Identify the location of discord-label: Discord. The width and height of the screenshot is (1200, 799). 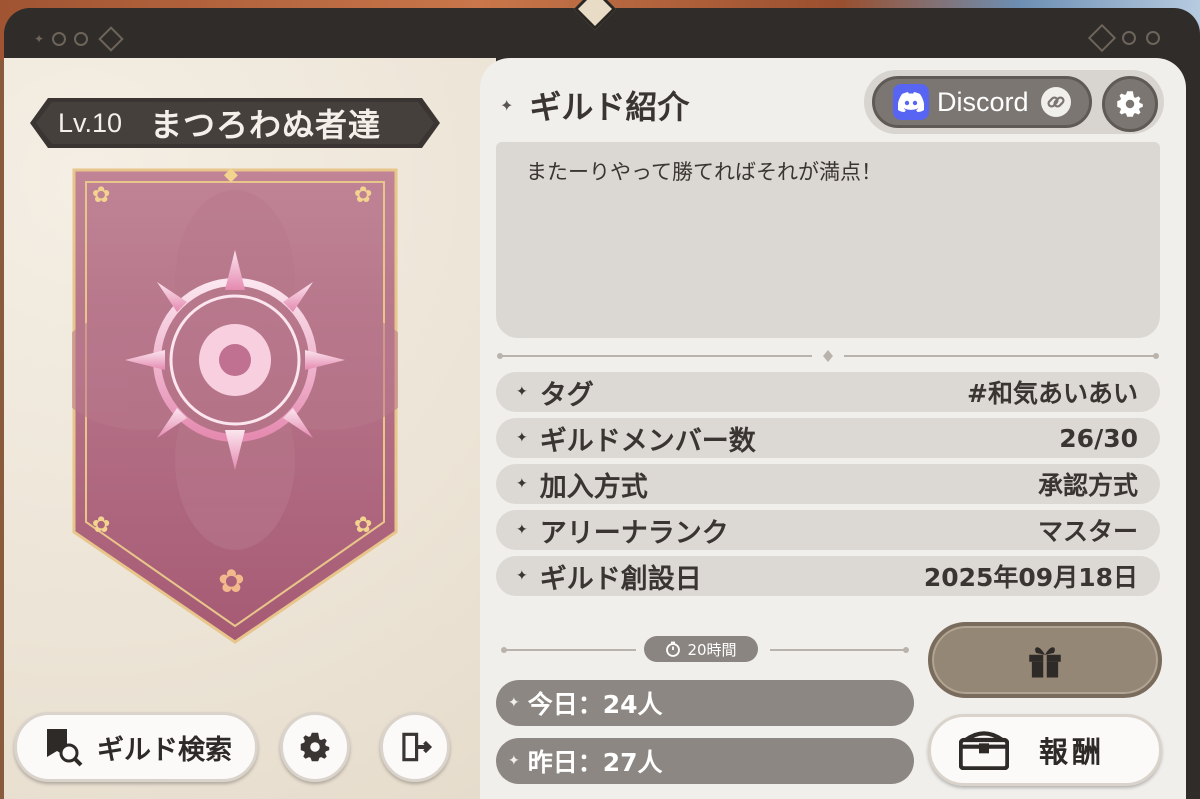
(983, 101).